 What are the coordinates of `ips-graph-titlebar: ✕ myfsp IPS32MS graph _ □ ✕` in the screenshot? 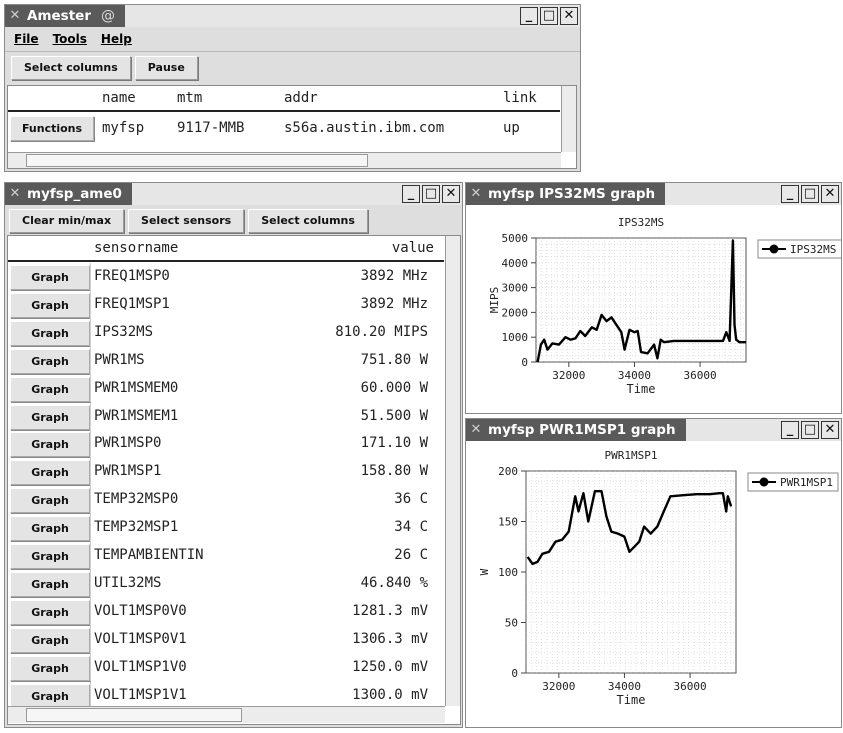 It's located at (653, 194).